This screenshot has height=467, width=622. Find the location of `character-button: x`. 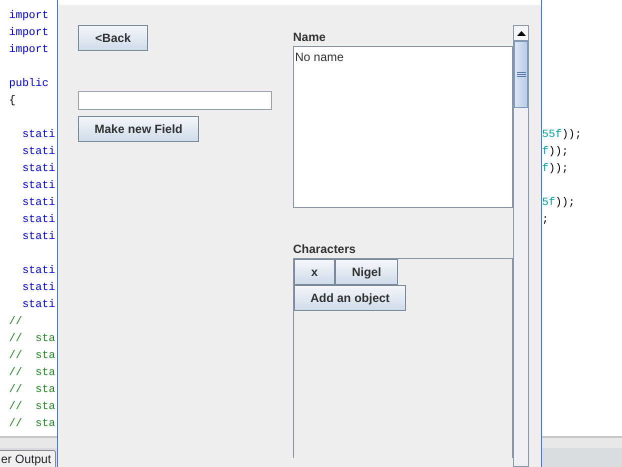

character-button: x is located at coordinates (314, 272).